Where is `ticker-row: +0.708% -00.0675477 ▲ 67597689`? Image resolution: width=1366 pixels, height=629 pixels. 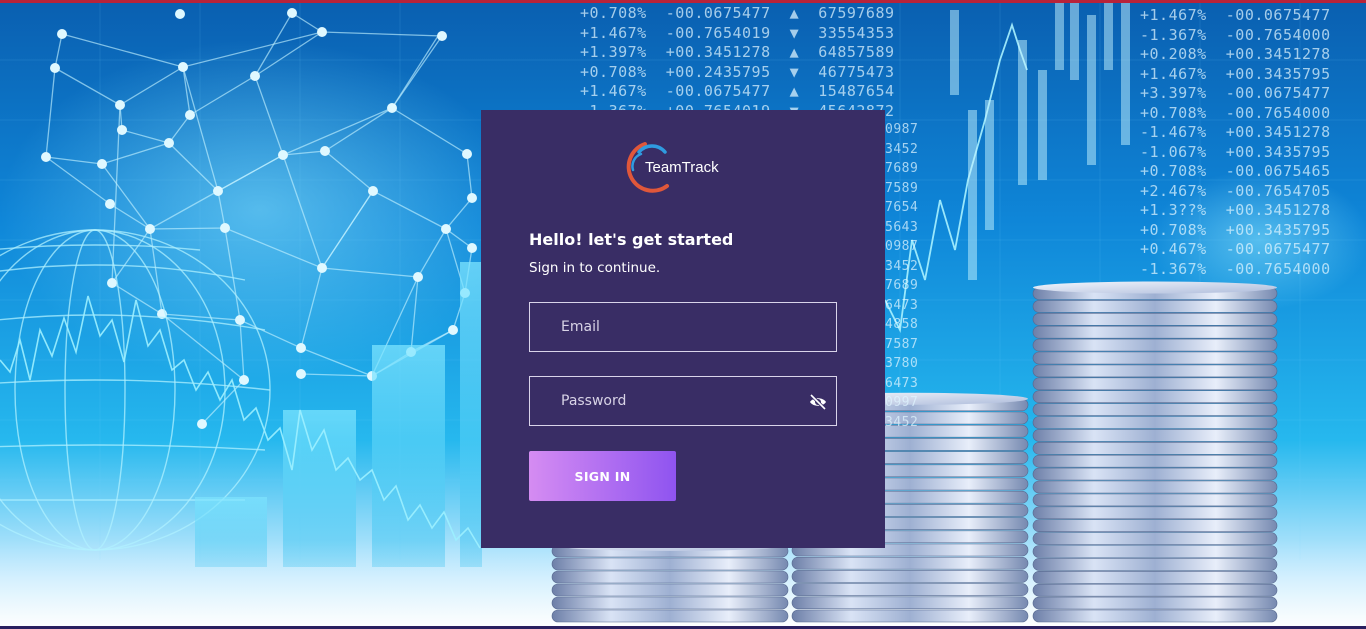
ticker-row: +0.708% -00.0675477 ▲ 67597689 is located at coordinates (737, 13).